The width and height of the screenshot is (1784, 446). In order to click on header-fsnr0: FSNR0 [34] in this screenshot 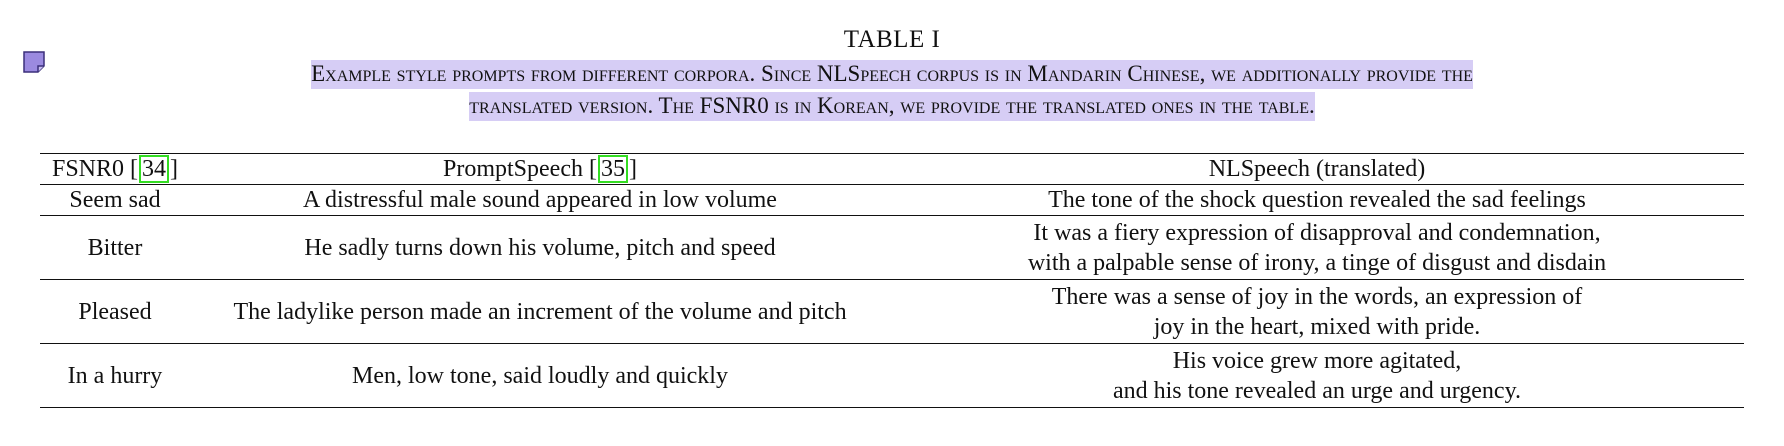, I will do `click(115, 169)`.